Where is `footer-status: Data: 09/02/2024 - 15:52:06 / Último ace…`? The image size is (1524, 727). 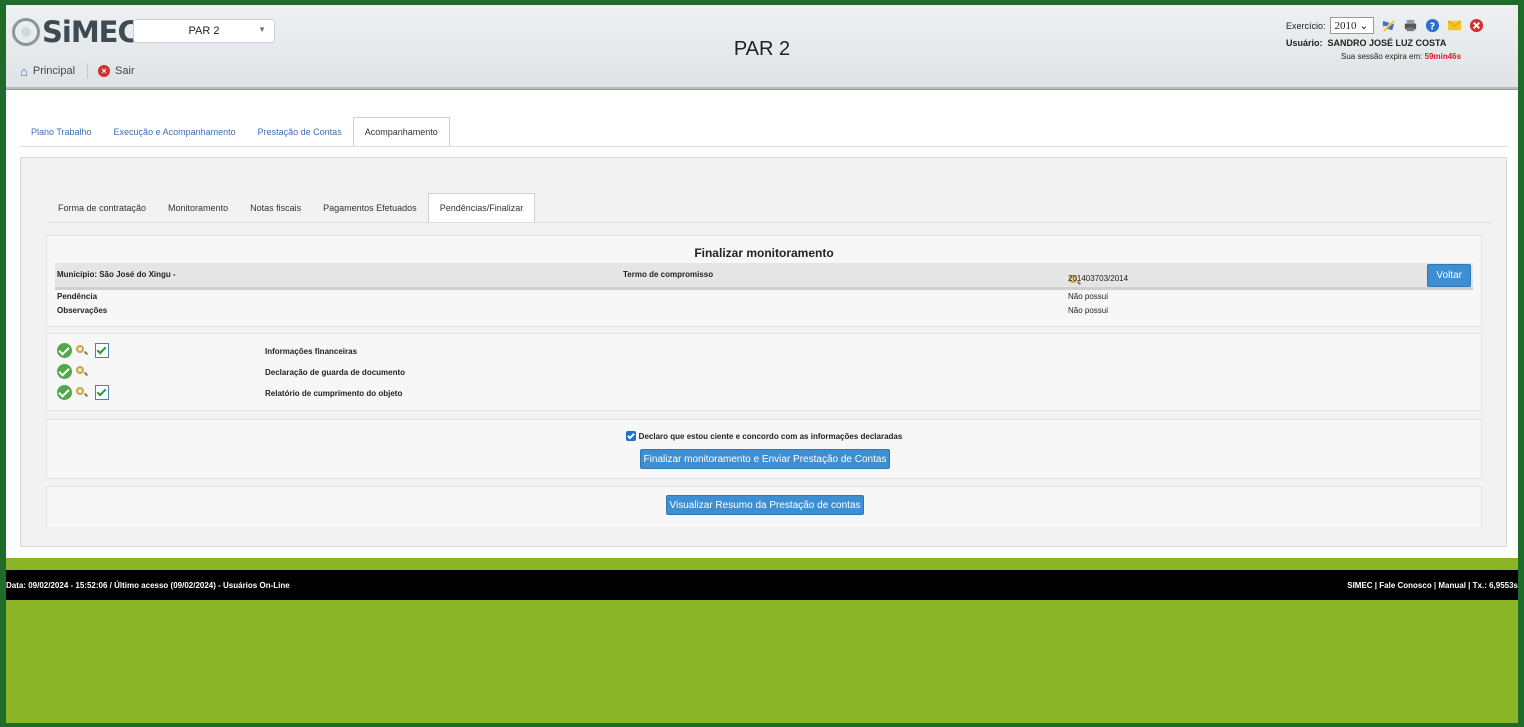 footer-status: Data: 09/02/2024 - 15:52:06 / Último ace… is located at coordinates (148, 585).